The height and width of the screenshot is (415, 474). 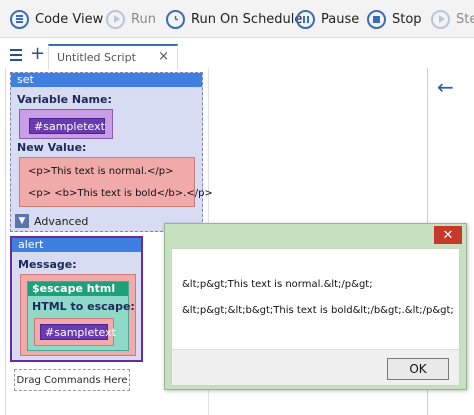 I want to click on hamburger-icon, so click(x=16, y=55).